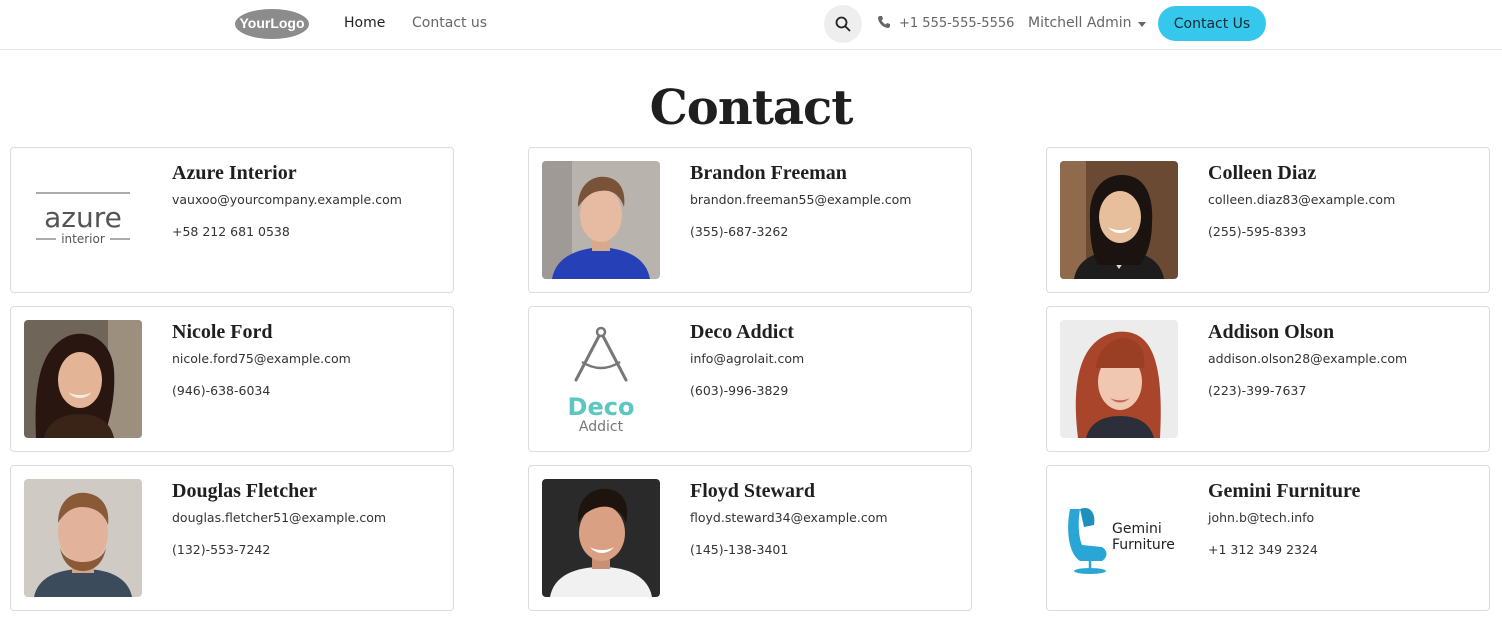 The width and height of the screenshot is (1502, 619). Describe the element at coordinates (739, 549) in the screenshot. I see `contact-phone: (145)-138-3401` at that location.